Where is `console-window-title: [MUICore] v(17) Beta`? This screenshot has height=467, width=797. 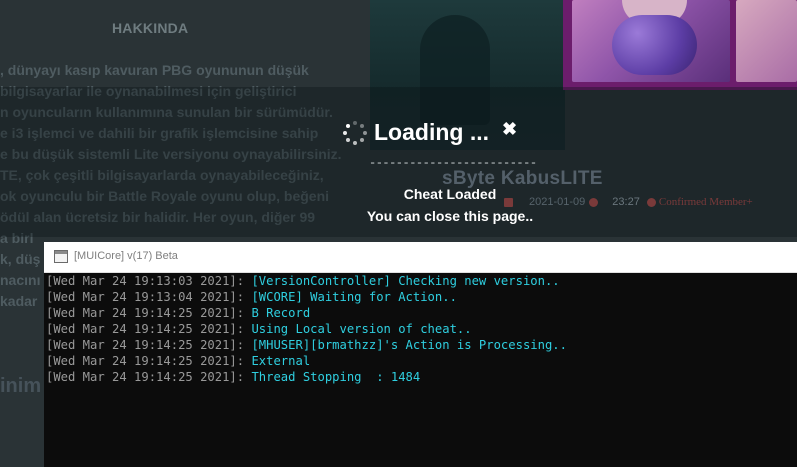
console-window-title: [MUICore] v(17) Beta is located at coordinates (126, 256).